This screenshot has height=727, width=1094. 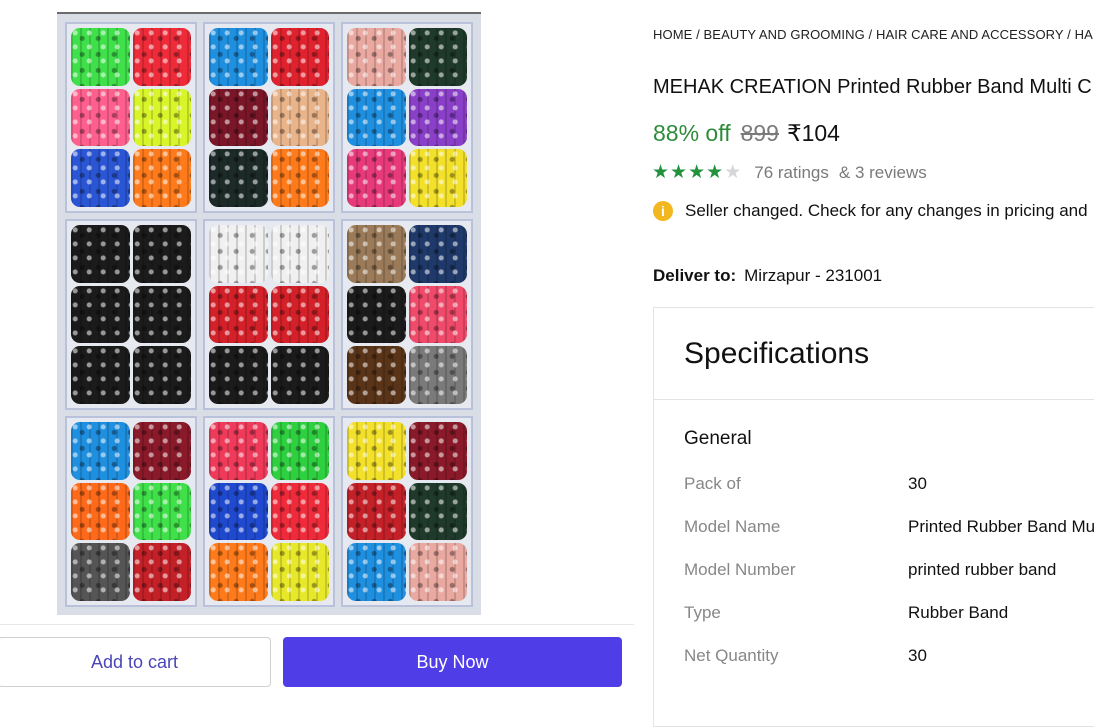 What do you see at coordinates (759, 133) in the screenshot?
I see `mrp-price: 899` at bounding box center [759, 133].